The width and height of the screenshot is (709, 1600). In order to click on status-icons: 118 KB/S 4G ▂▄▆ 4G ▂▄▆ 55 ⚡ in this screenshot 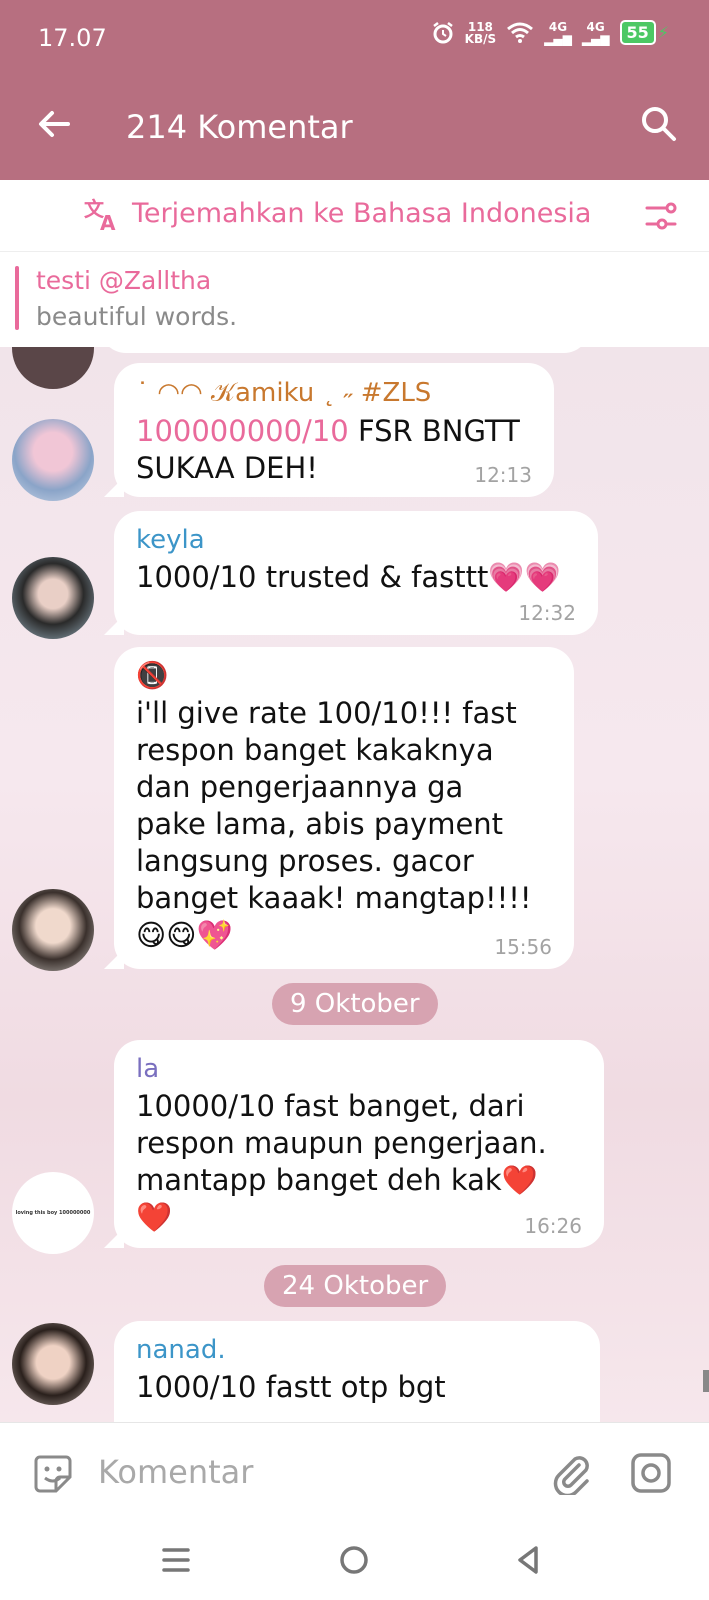, I will do `click(550, 32)`.